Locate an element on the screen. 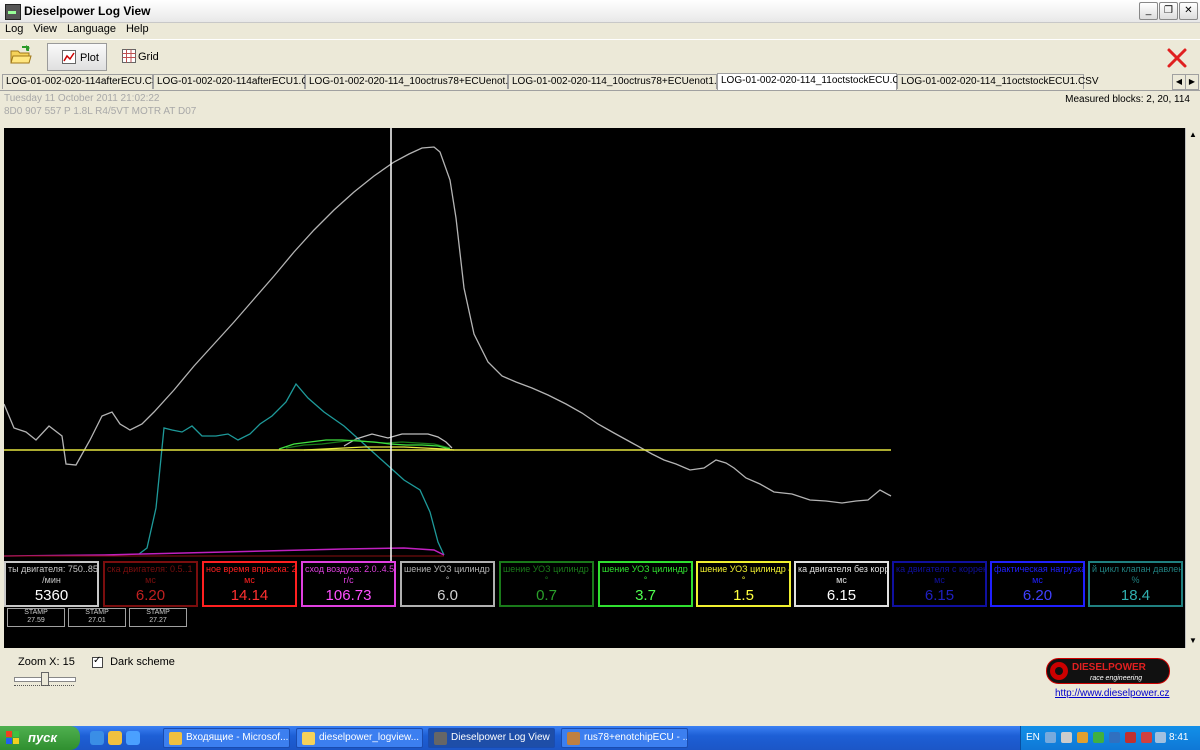 Image resolution: width=1200 pixels, height=750 pixels. security-tray-icon is located at coordinates (1082, 737).